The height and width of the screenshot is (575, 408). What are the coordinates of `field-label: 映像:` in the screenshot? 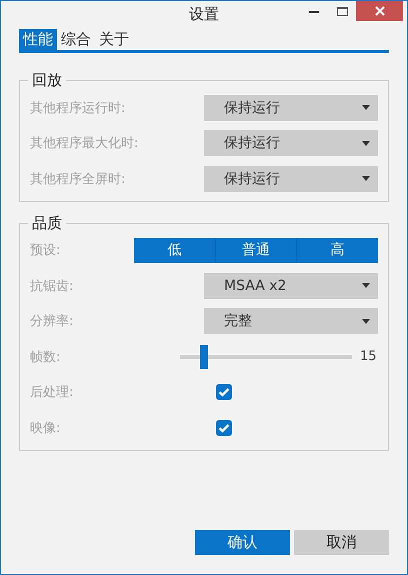 It's located at (46, 428).